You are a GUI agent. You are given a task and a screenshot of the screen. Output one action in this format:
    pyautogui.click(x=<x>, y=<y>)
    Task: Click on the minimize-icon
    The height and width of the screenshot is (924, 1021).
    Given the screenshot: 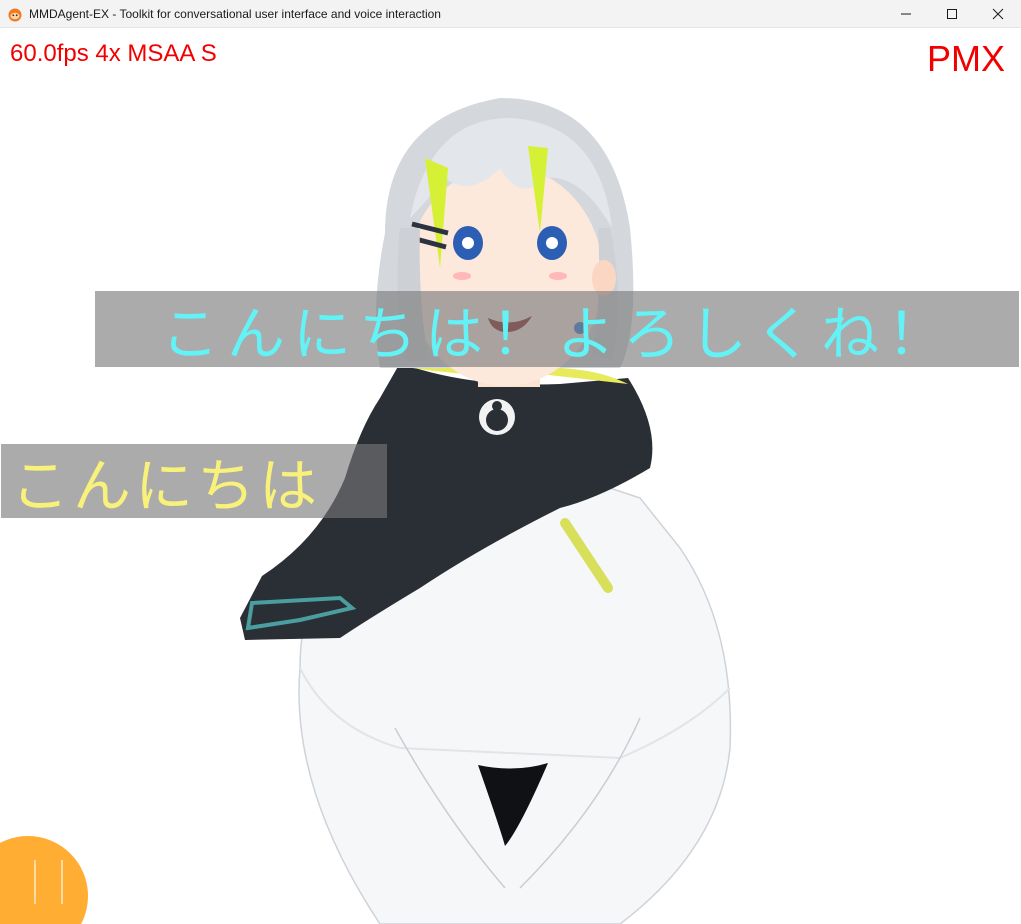 What is the action you would take?
    pyautogui.click(x=906, y=13)
    